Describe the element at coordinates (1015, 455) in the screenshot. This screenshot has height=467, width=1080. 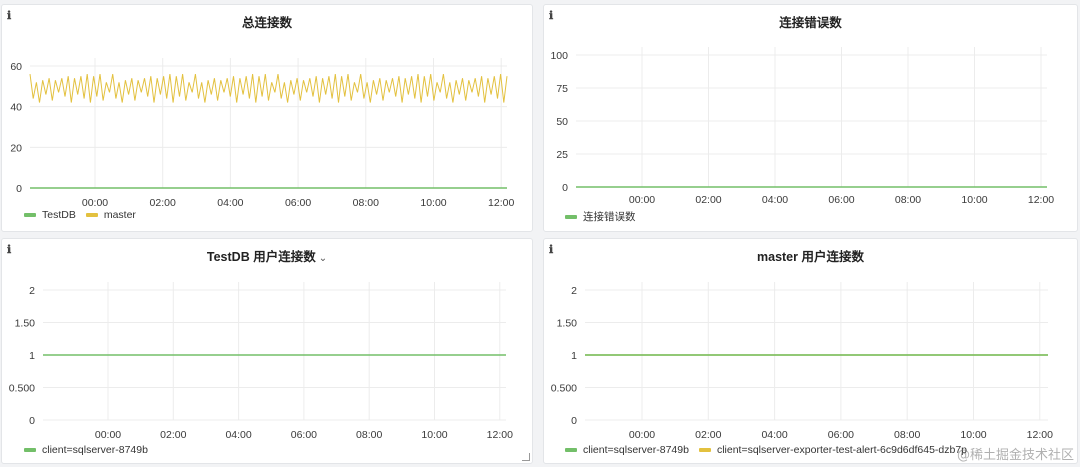
I see `watermark: @稀土掘金技术社区` at that location.